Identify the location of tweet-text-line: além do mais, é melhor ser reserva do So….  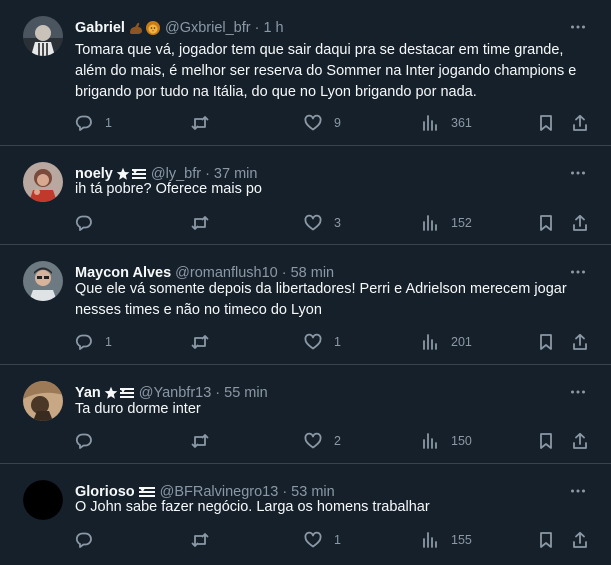
(326, 71).